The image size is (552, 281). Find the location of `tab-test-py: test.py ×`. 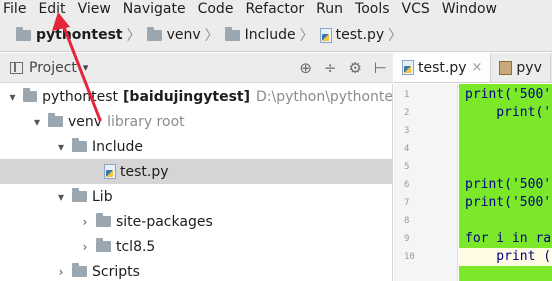

tab-test-py: test.py × is located at coordinates (443, 67).